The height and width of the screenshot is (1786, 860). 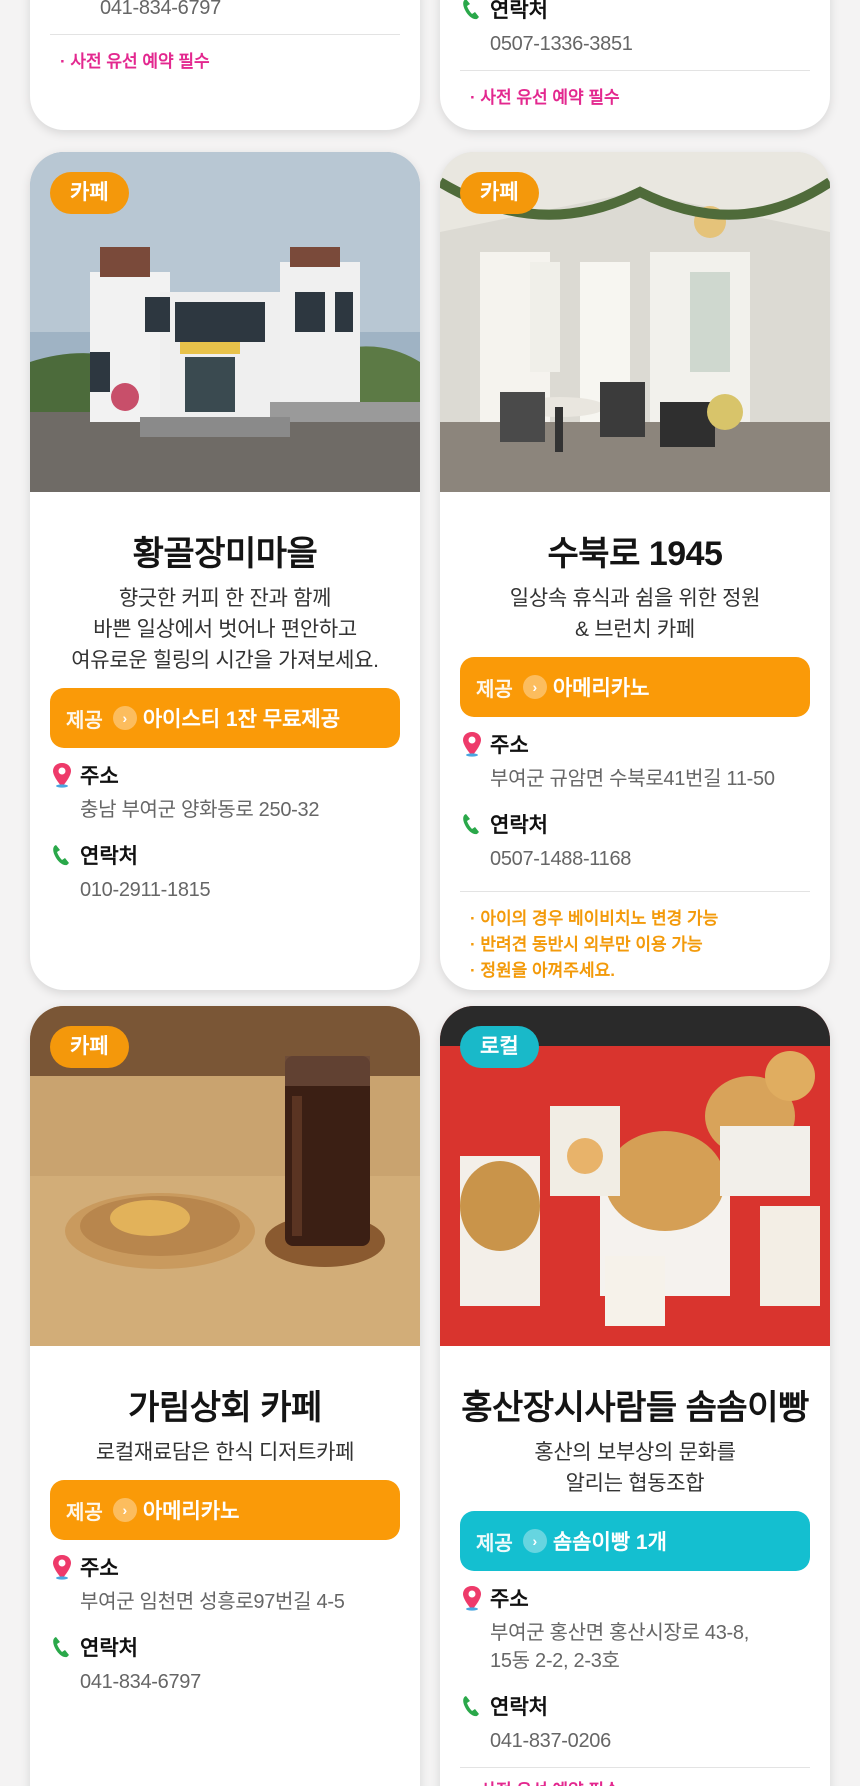 What do you see at coordinates (619, 1633) in the screenshot?
I see `address-line: 부여군 홍산면 홍산시장로 43-8,` at bounding box center [619, 1633].